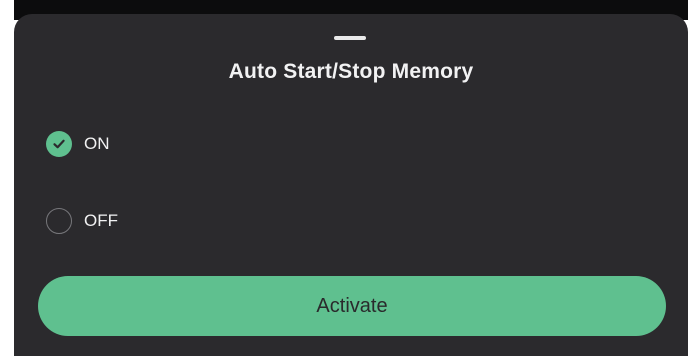  What do you see at coordinates (82, 221) in the screenshot?
I see `option-off: OFF` at bounding box center [82, 221].